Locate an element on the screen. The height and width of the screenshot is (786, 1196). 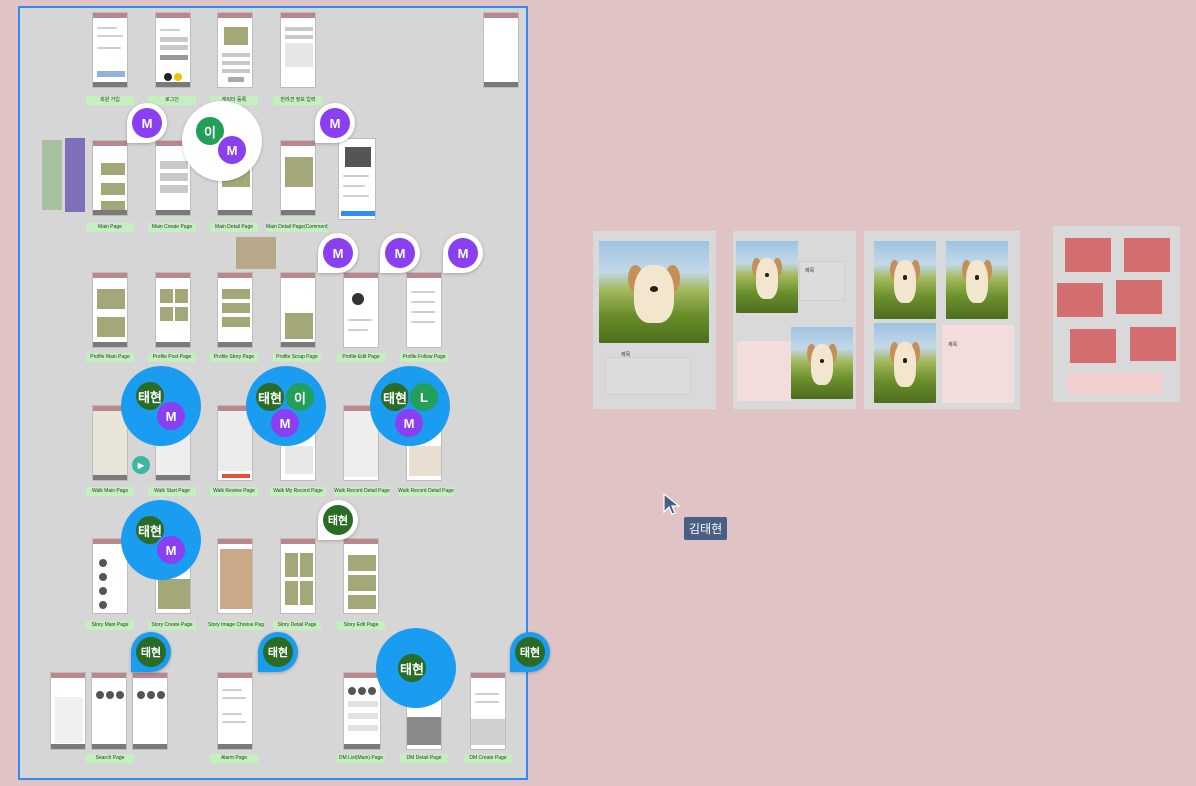
screen-signup is located at coordinates (110, 50).